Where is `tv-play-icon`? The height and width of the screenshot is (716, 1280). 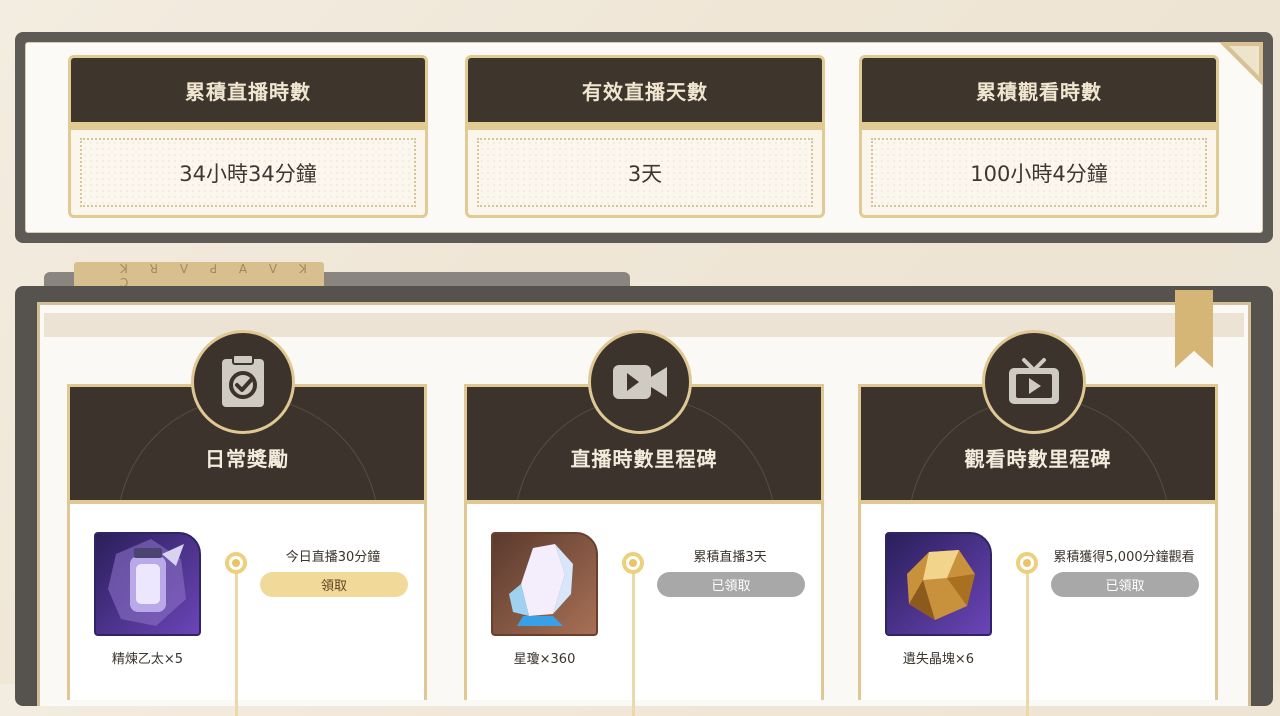 tv-play-icon is located at coordinates (1034, 382).